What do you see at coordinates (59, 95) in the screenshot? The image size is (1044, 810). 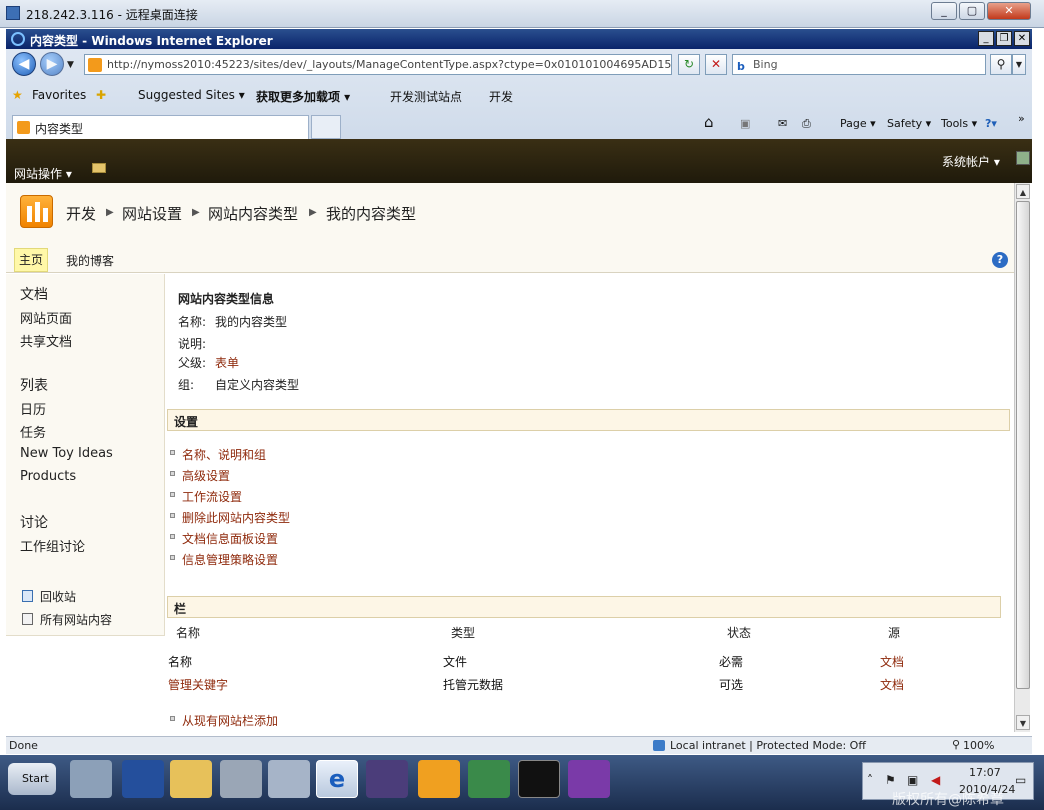 I see `favorites-button: Favorites` at bounding box center [59, 95].